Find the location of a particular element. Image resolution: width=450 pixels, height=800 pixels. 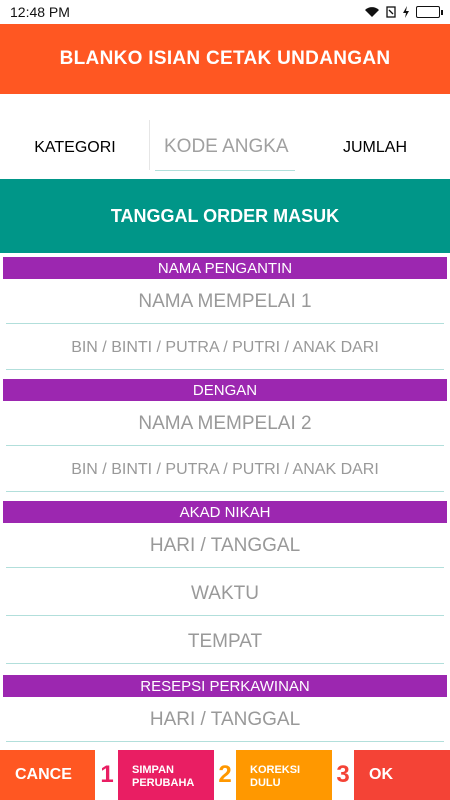

charging-icon is located at coordinates (406, 12).